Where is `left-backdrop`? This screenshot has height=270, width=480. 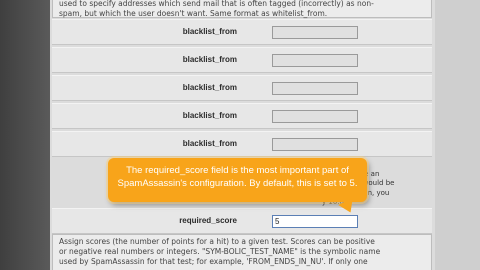 left-backdrop is located at coordinates (25, 135).